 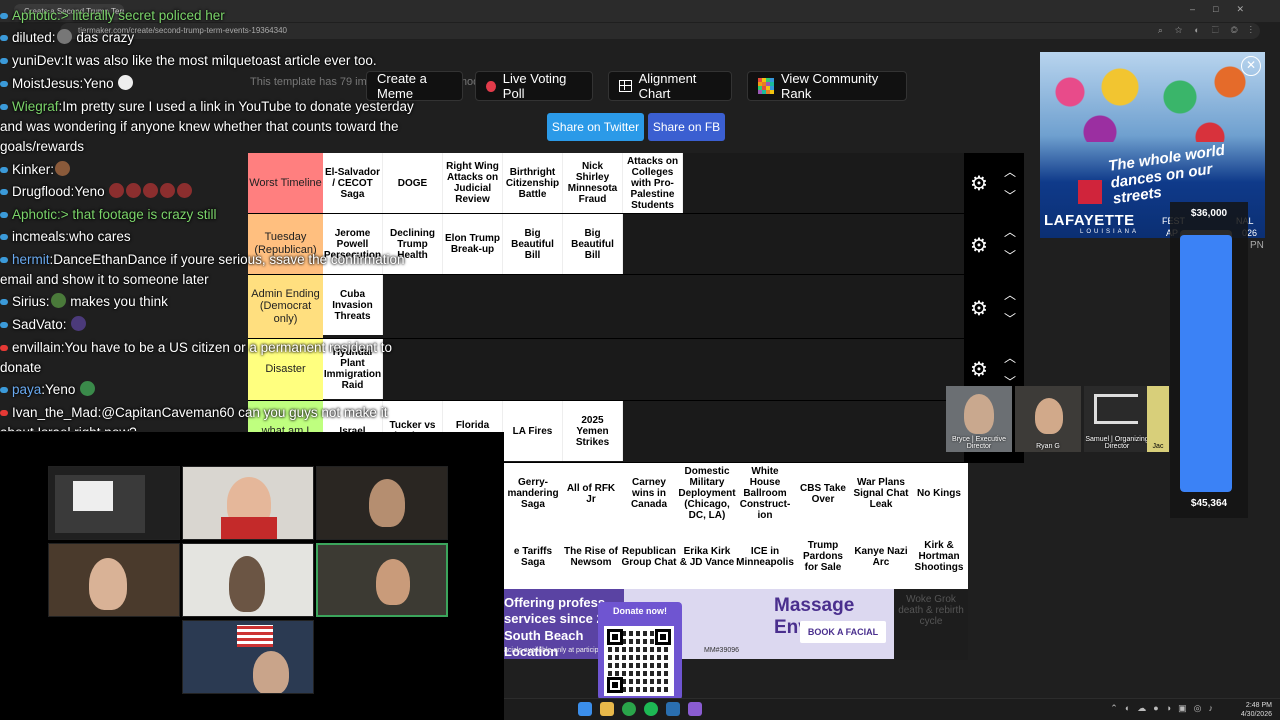 What do you see at coordinates (994, 307) in the screenshot?
I see `tier-controls: ⚙ ︿ ﹀` at bounding box center [994, 307].